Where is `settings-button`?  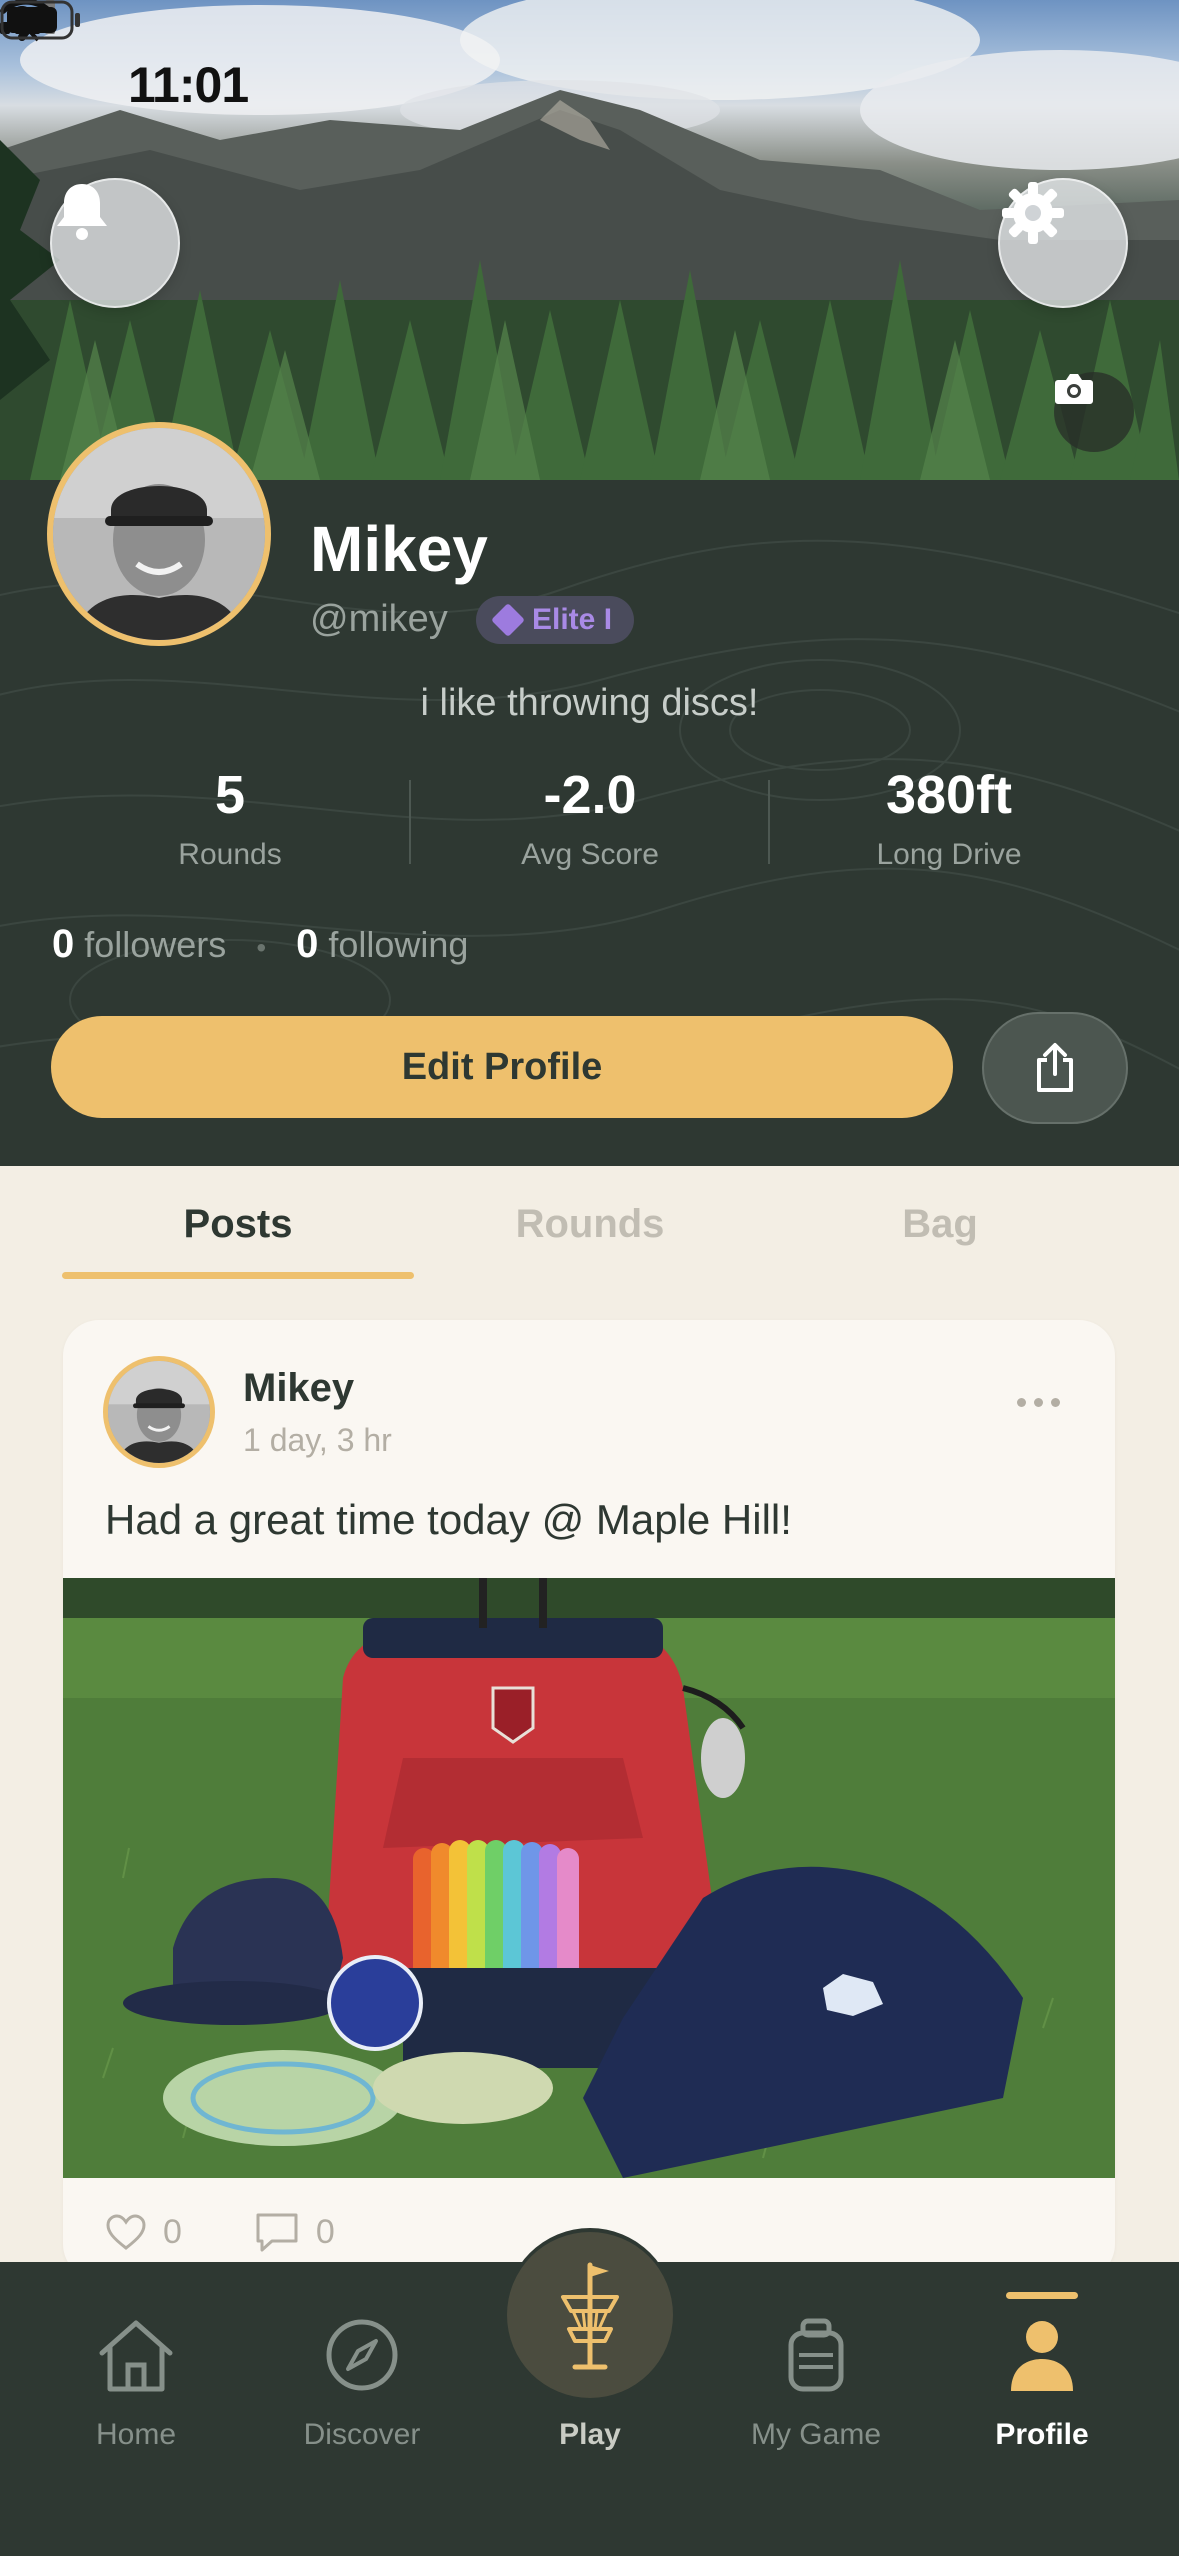 settings-button is located at coordinates (1063, 243).